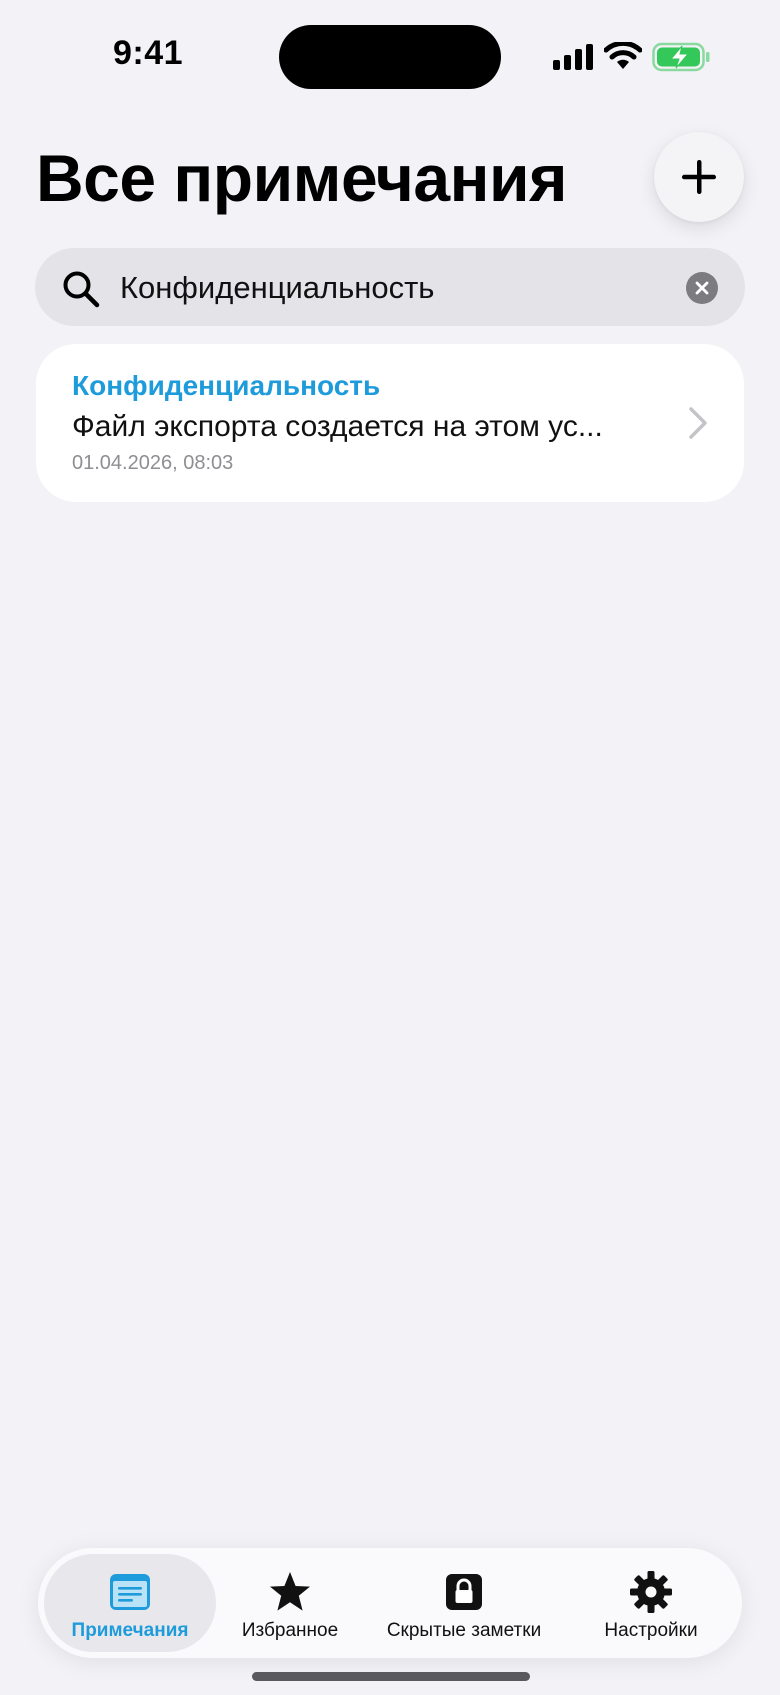  Describe the element at coordinates (651, 1630) in the screenshot. I see `tab-settings-label: Настройки` at that location.